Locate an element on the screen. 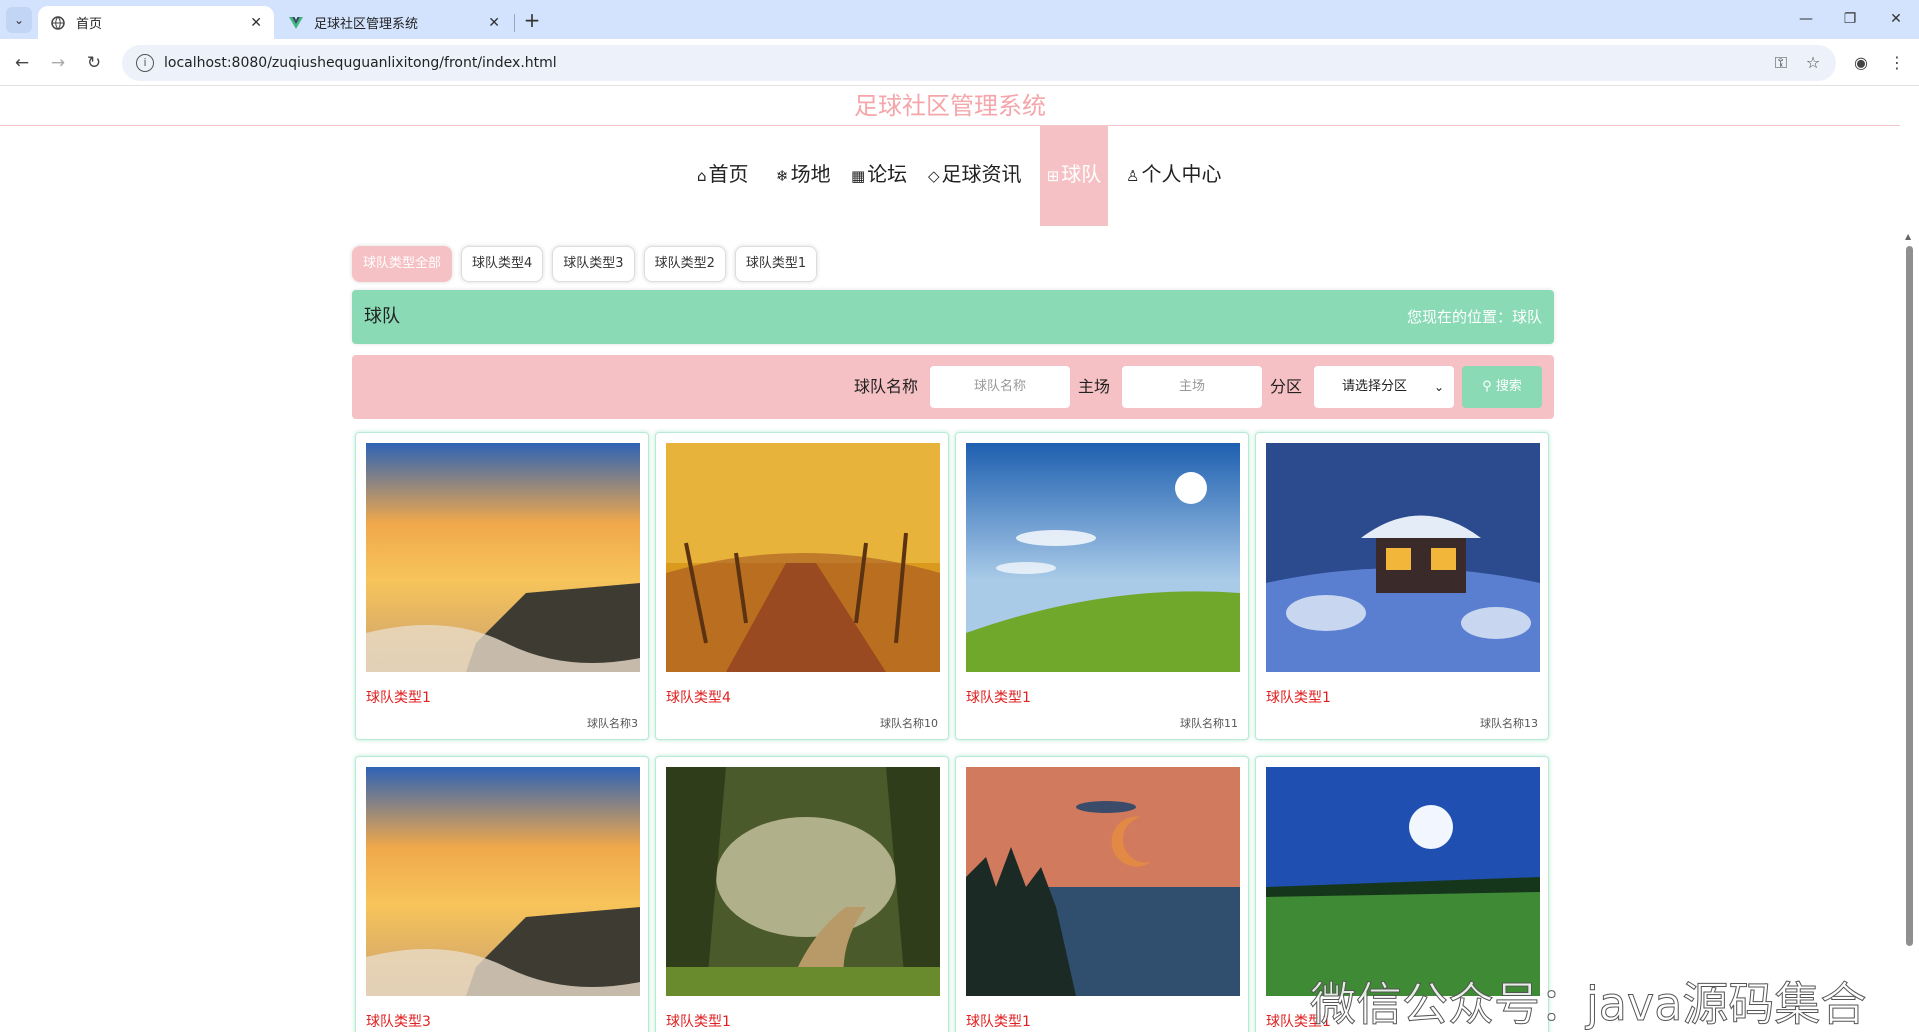 This screenshot has height=1032, width=1919. team-type: 球队类型3 is located at coordinates (398, 1022).